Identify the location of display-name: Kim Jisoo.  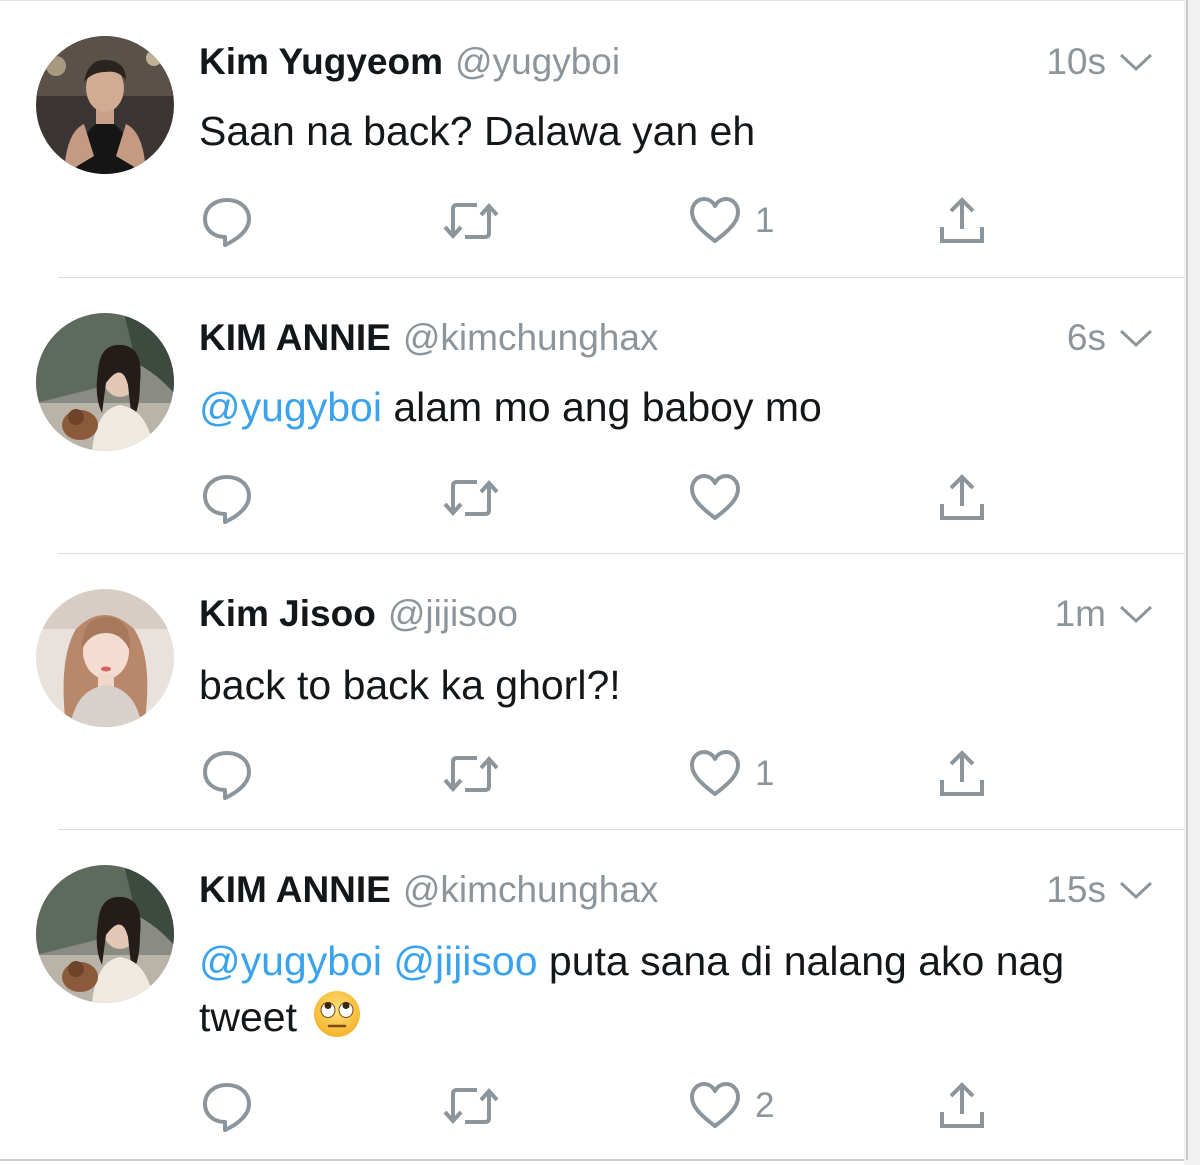
(287, 613).